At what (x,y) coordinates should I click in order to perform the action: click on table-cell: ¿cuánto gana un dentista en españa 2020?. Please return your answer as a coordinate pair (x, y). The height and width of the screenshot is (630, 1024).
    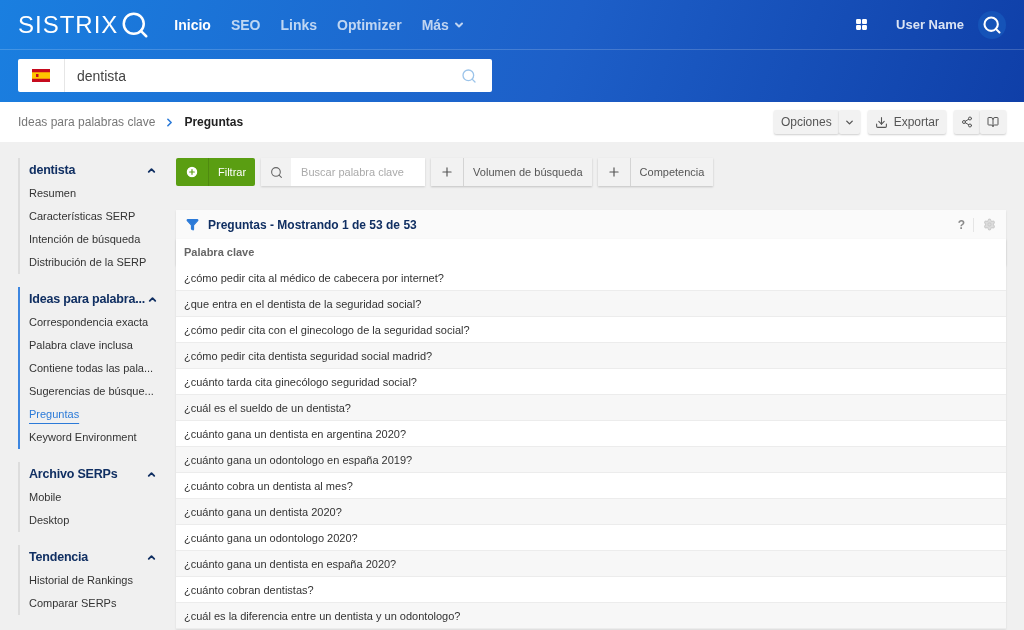
    Looking at the image, I should click on (591, 564).